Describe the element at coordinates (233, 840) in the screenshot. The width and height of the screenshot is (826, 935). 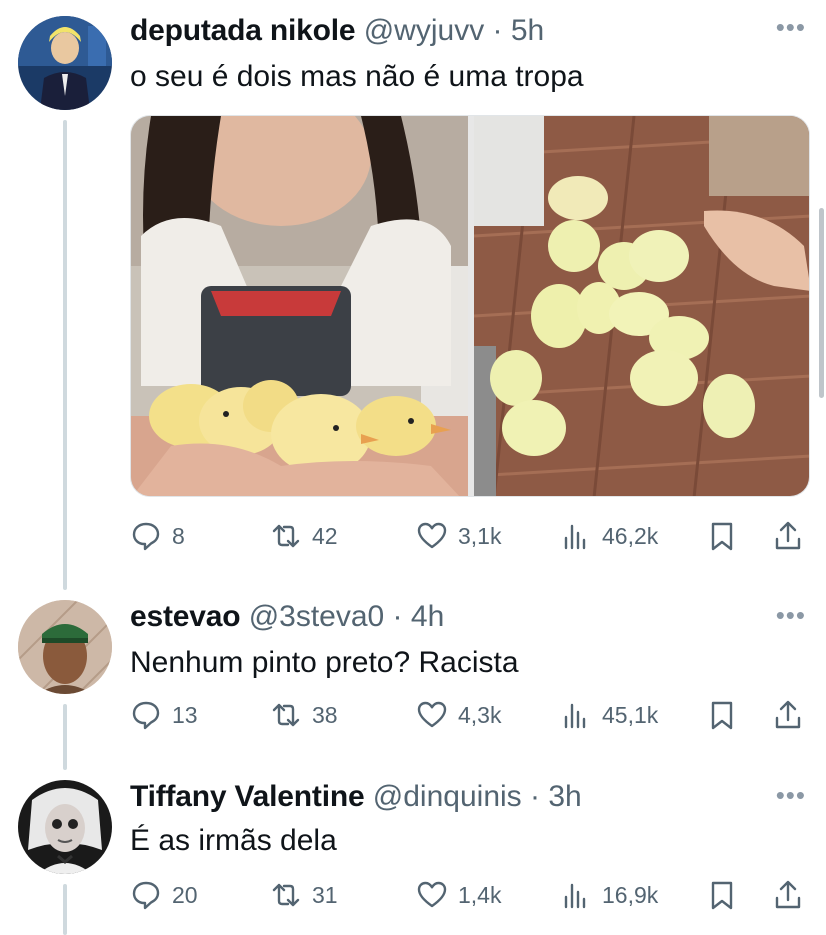
I see `tweet-text: É as irmãs dela` at that location.